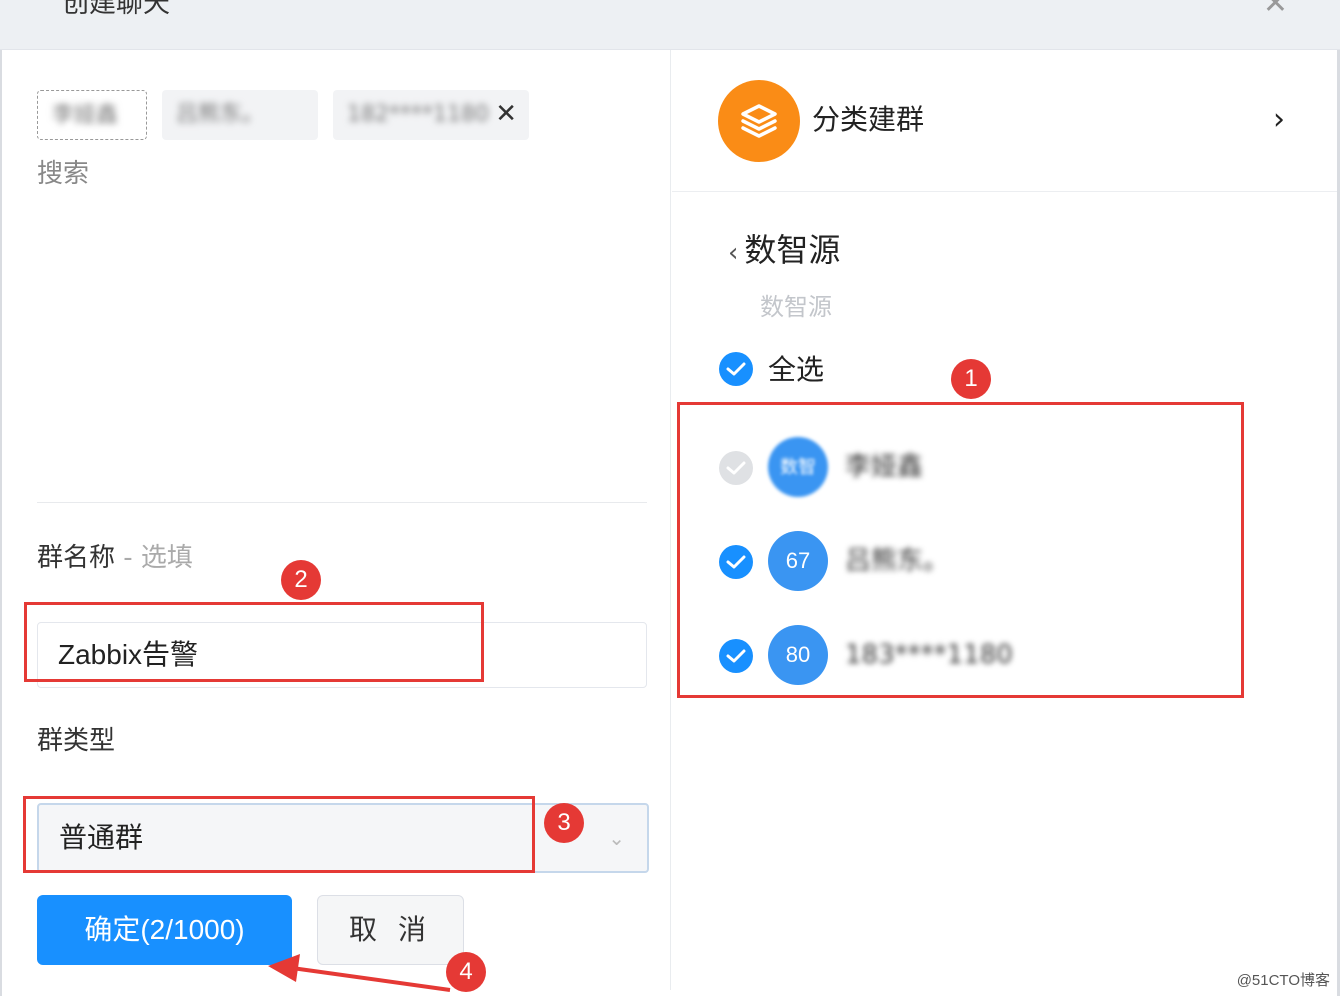  Describe the element at coordinates (868, 119) in the screenshot. I see `category-label: 分类建群` at that location.